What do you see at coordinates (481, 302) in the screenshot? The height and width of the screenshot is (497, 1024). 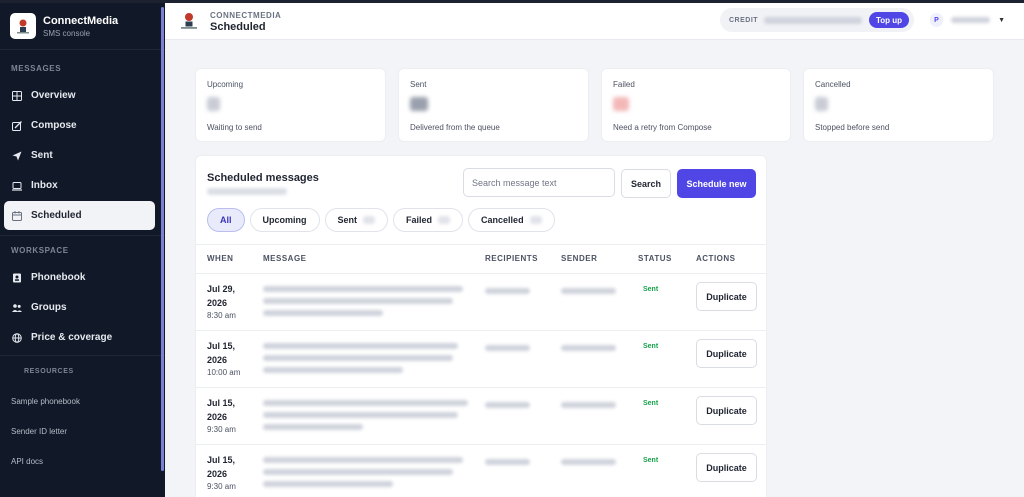 I see `table-row: Jul 29, 2026 8:30 am Sent Duplicate` at bounding box center [481, 302].